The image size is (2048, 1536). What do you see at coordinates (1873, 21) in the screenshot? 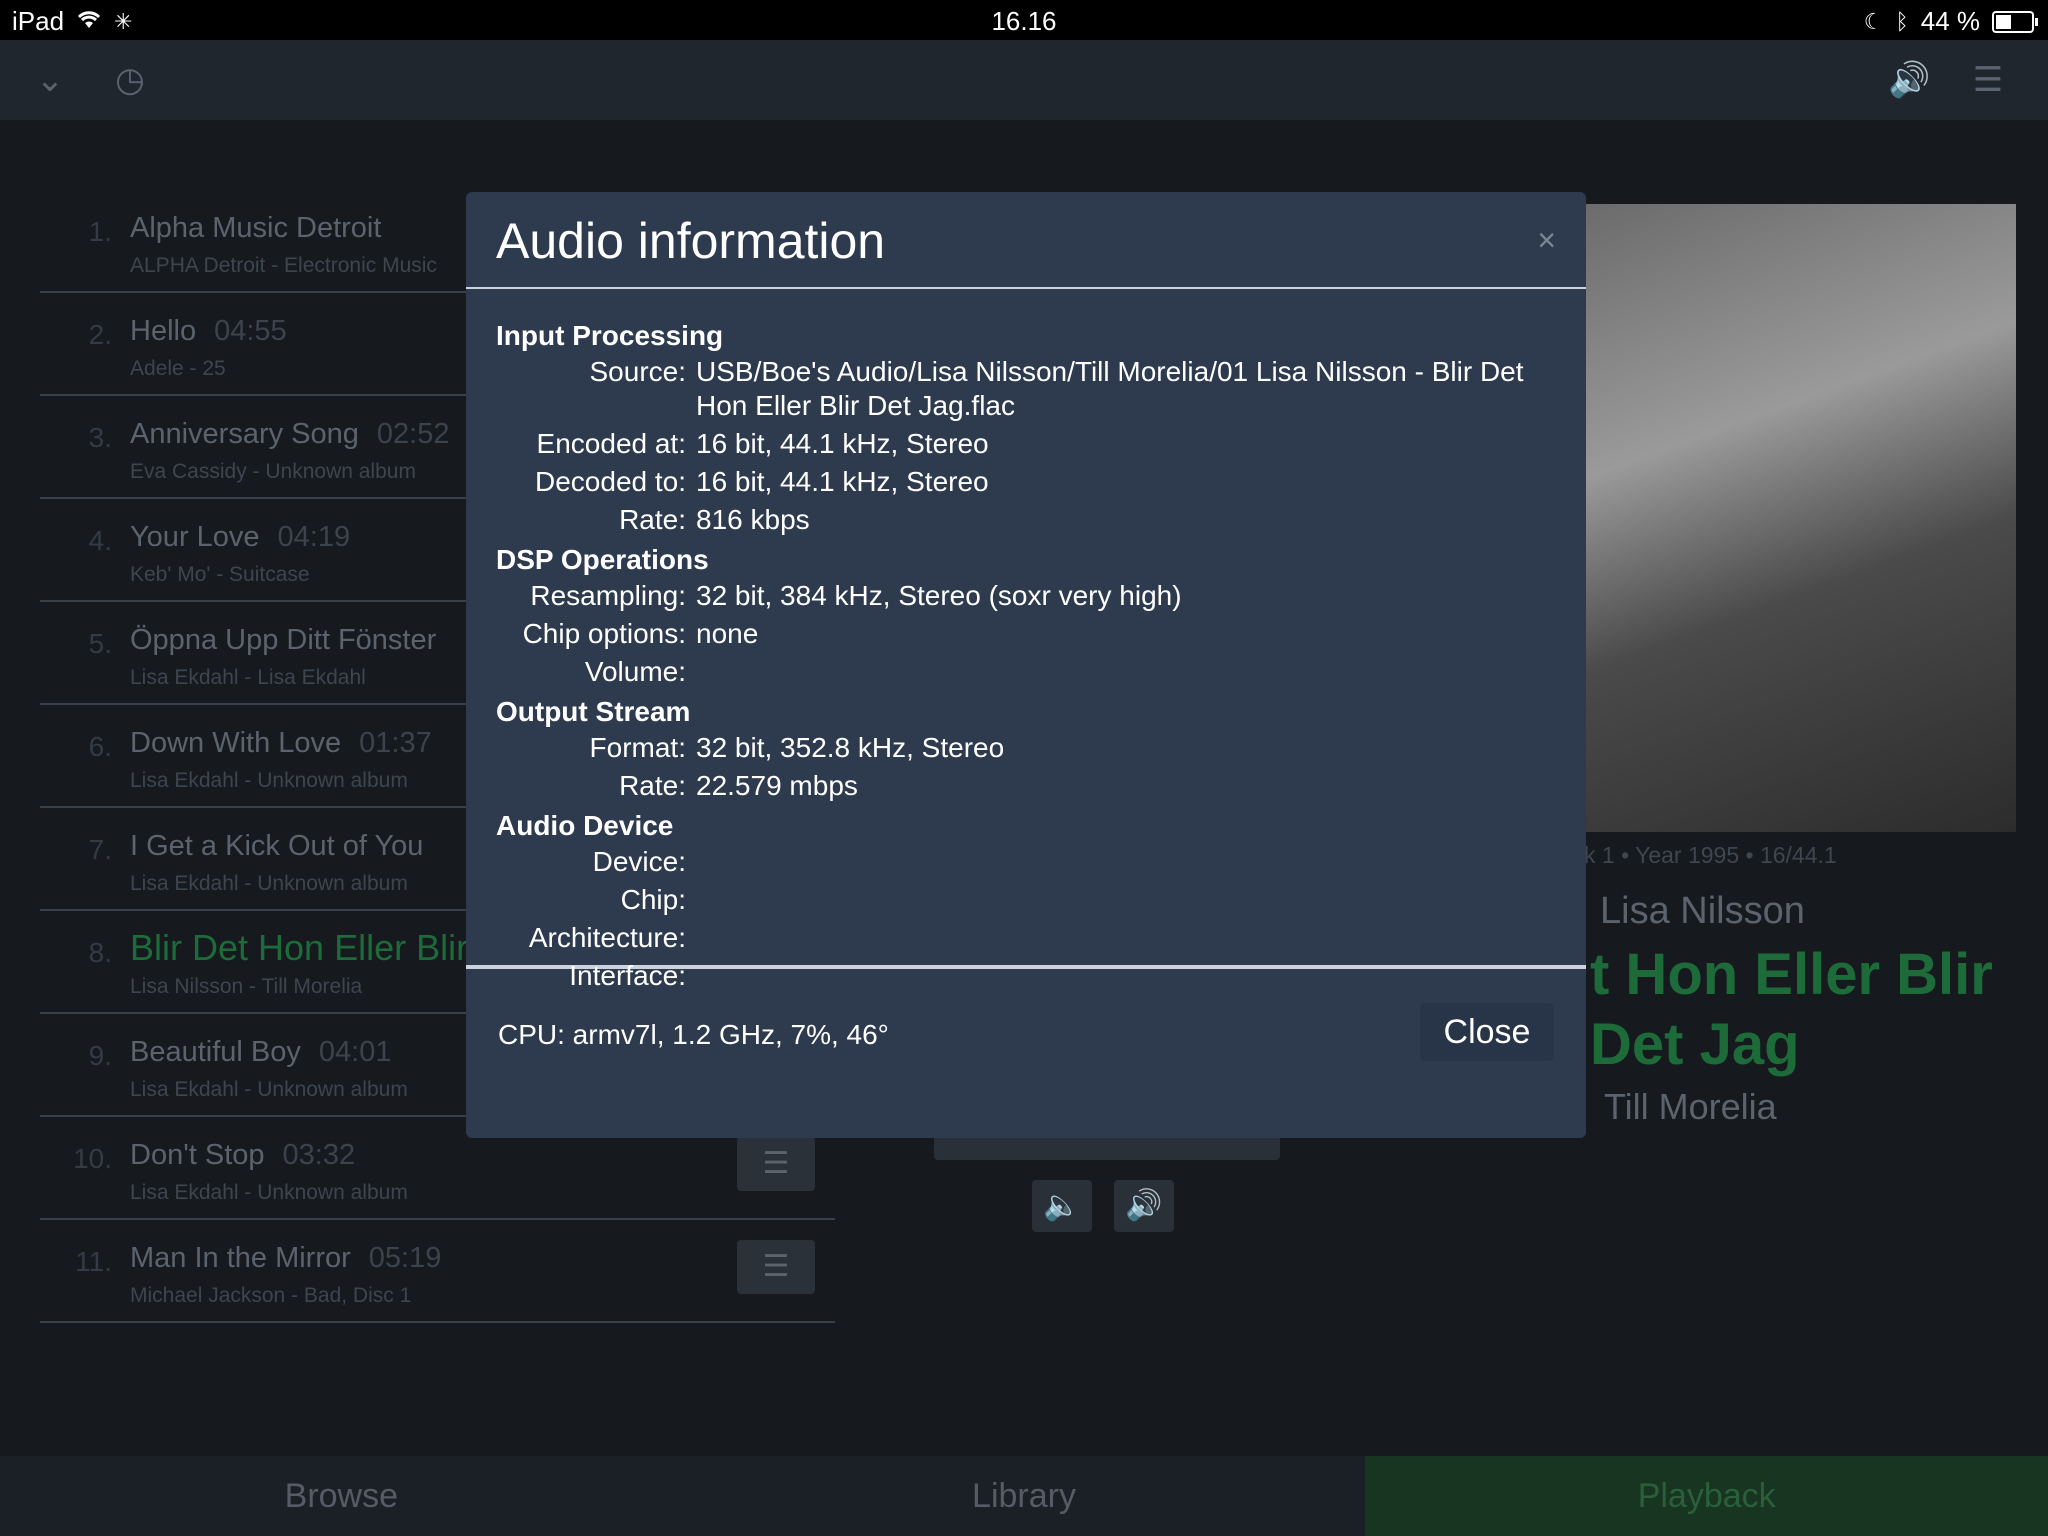
I see `moon-icon: ☾` at bounding box center [1873, 21].